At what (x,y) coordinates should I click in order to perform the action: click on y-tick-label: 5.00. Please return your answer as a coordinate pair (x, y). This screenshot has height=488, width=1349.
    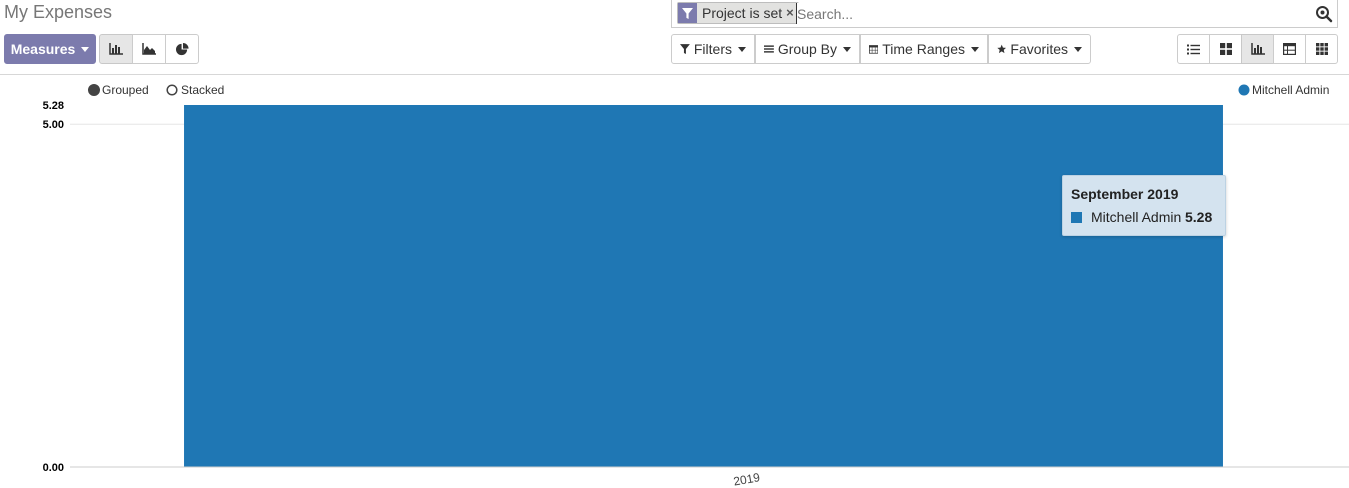
    Looking at the image, I should click on (53, 125).